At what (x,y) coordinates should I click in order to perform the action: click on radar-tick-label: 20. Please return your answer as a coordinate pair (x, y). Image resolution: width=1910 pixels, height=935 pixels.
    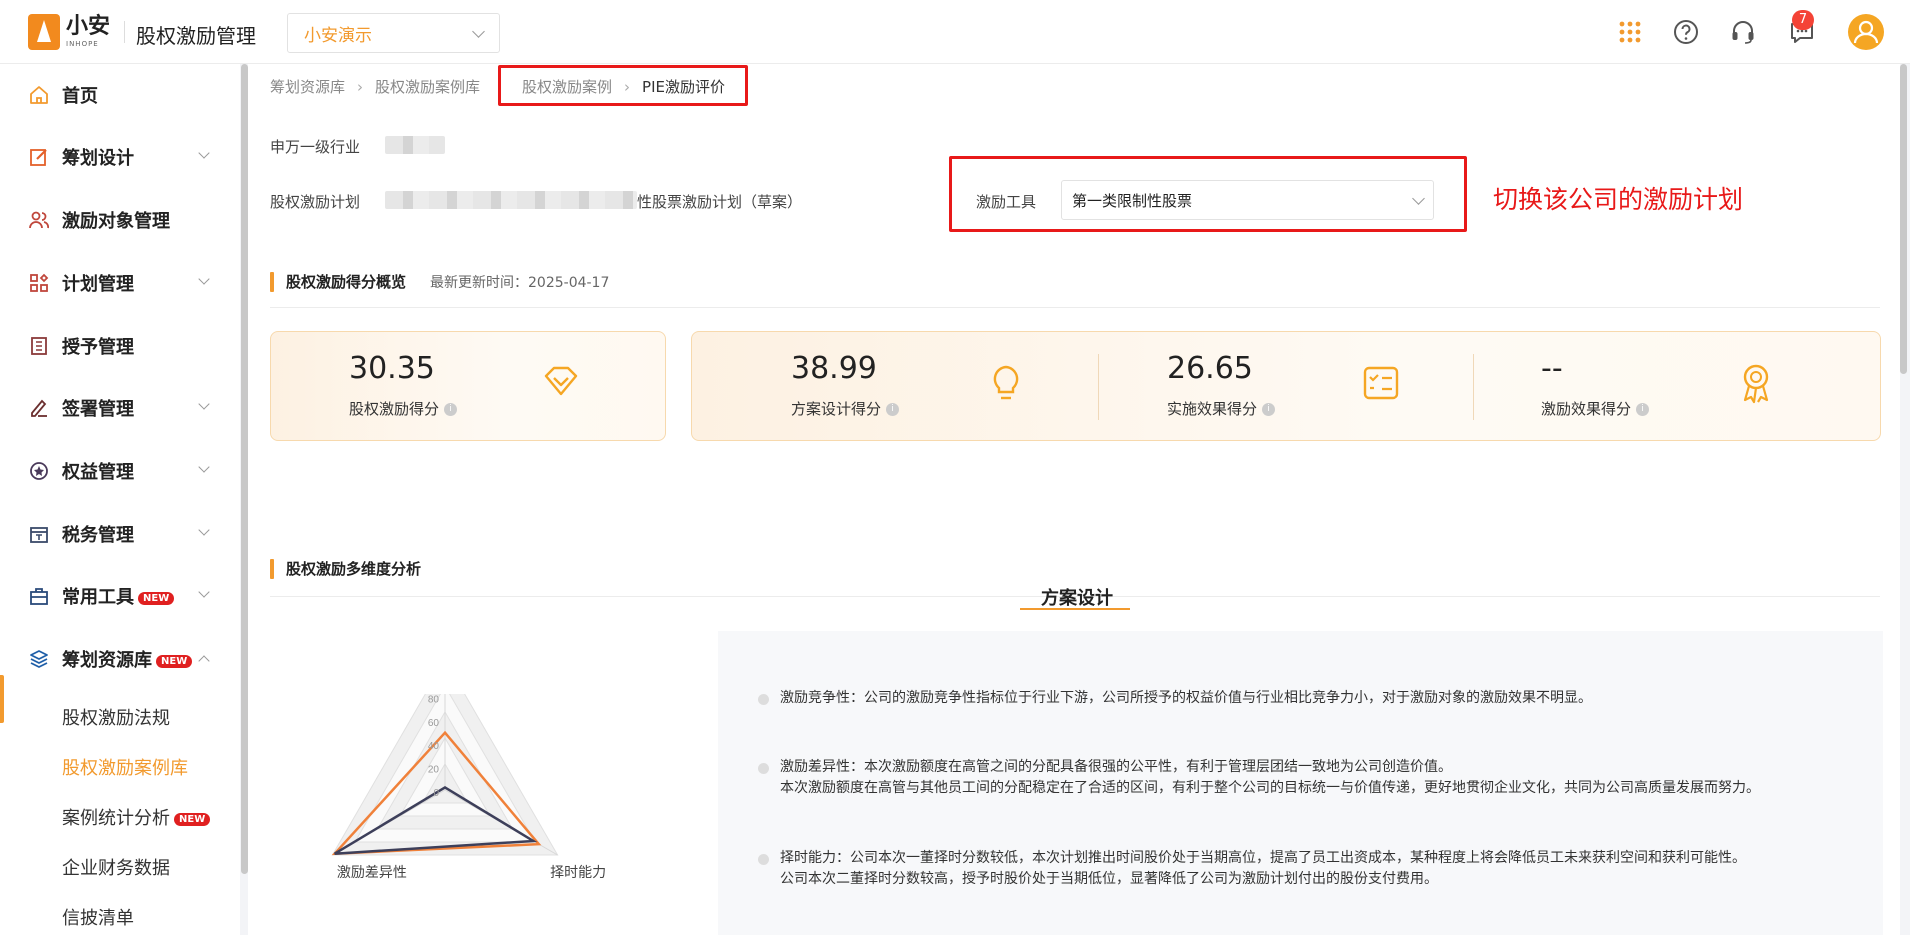
    Looking at the image, I should click on (434, 770).